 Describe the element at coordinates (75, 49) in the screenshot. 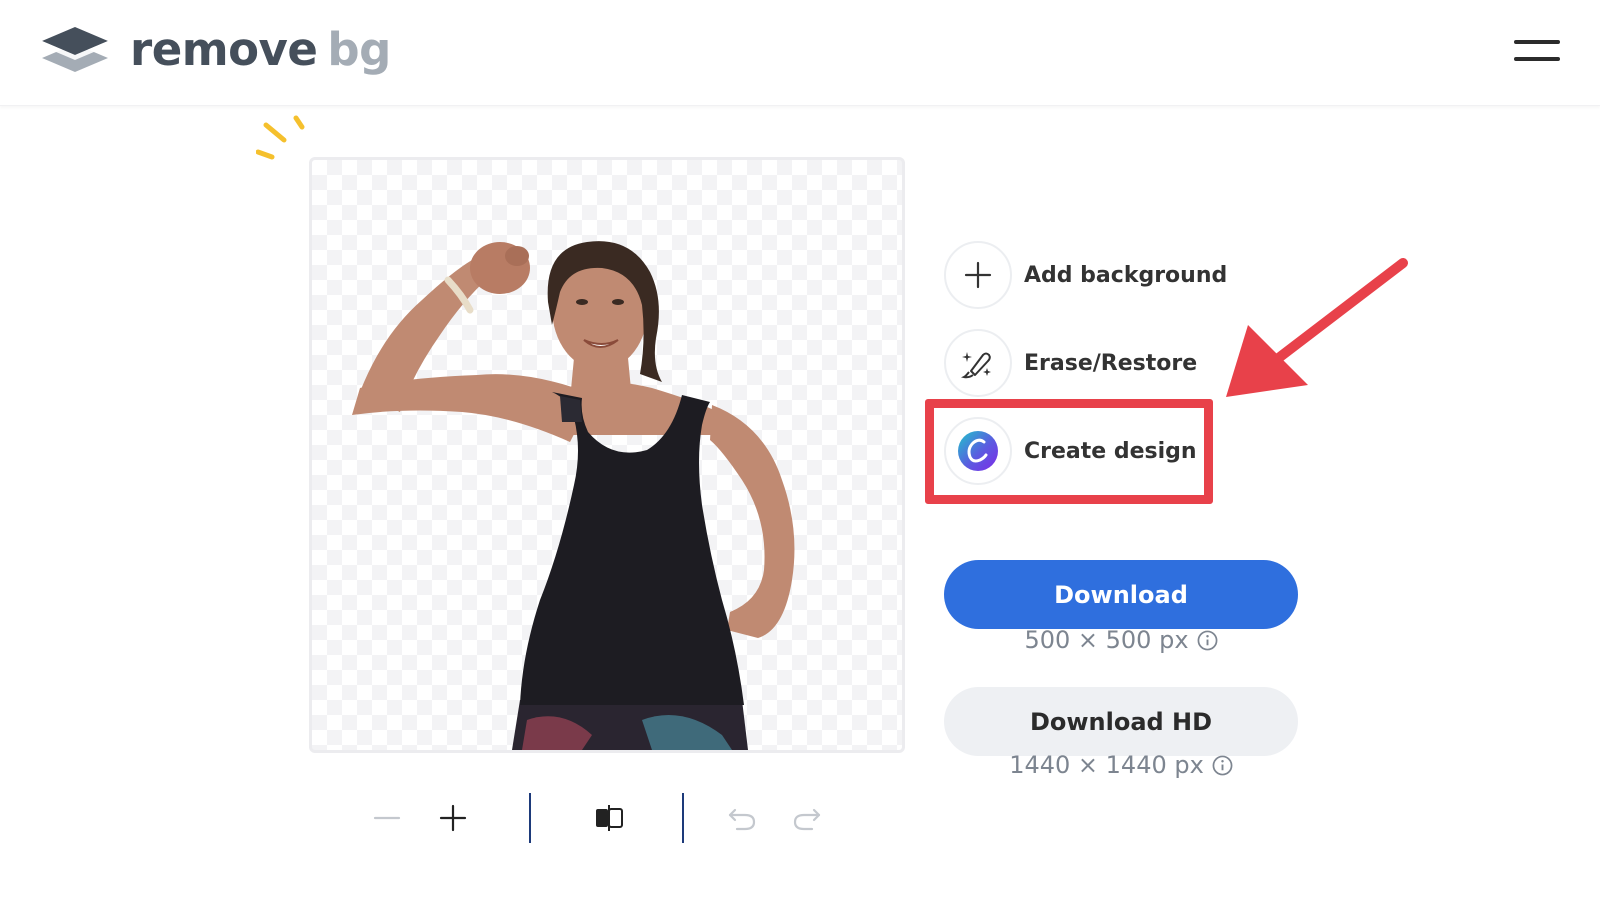

I see `layers-logo-icon` at that location.